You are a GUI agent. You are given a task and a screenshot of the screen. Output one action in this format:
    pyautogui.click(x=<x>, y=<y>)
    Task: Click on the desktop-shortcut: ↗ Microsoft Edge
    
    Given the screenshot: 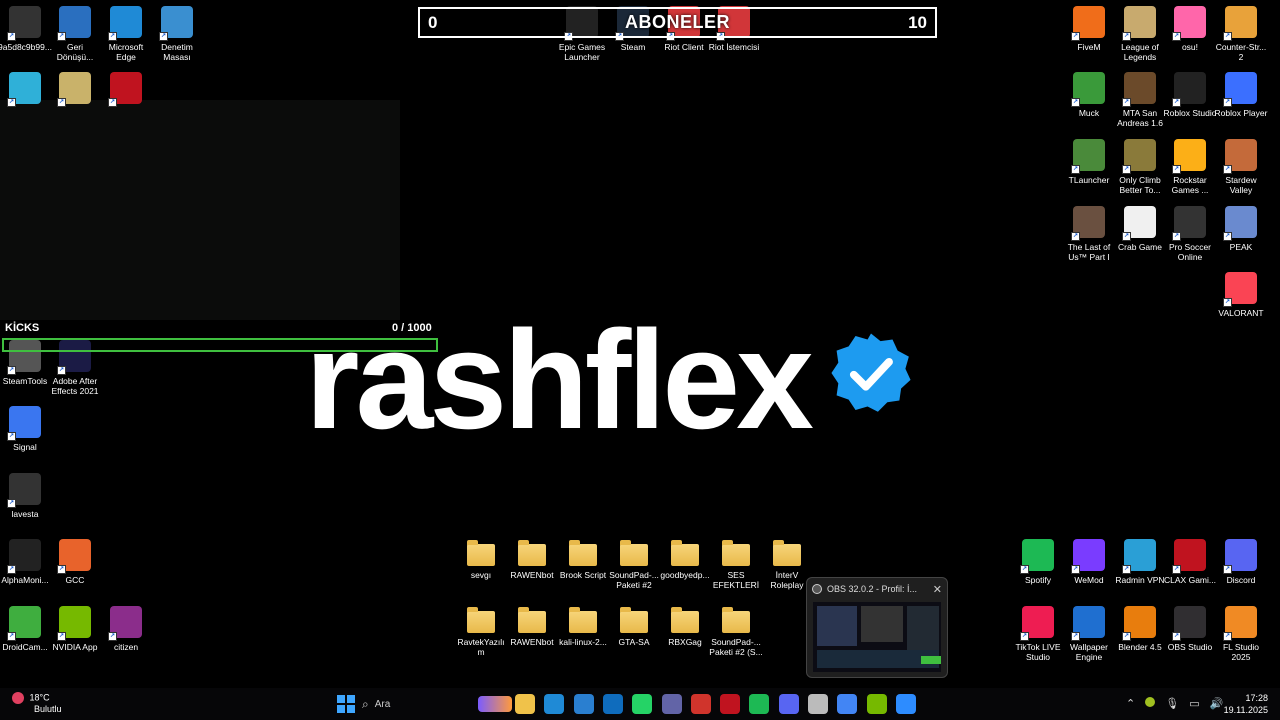 What is the action you would take?
    pyautogui.click(x=126, y=34)
    